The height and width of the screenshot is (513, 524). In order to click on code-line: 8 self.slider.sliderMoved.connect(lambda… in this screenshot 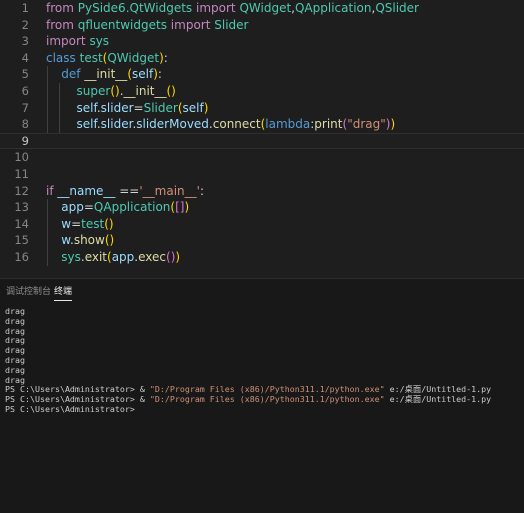, I will do `click(262, 124)`.